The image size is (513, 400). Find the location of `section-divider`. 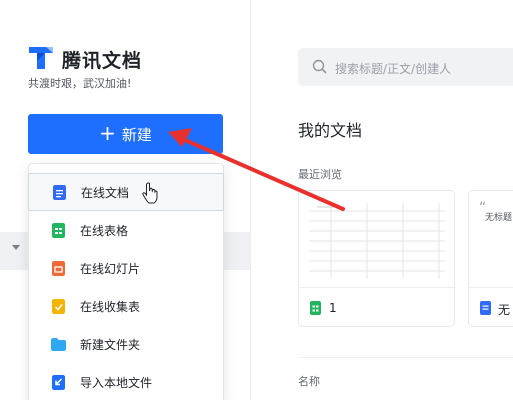

section-divider is located at coordinates (405, 357).